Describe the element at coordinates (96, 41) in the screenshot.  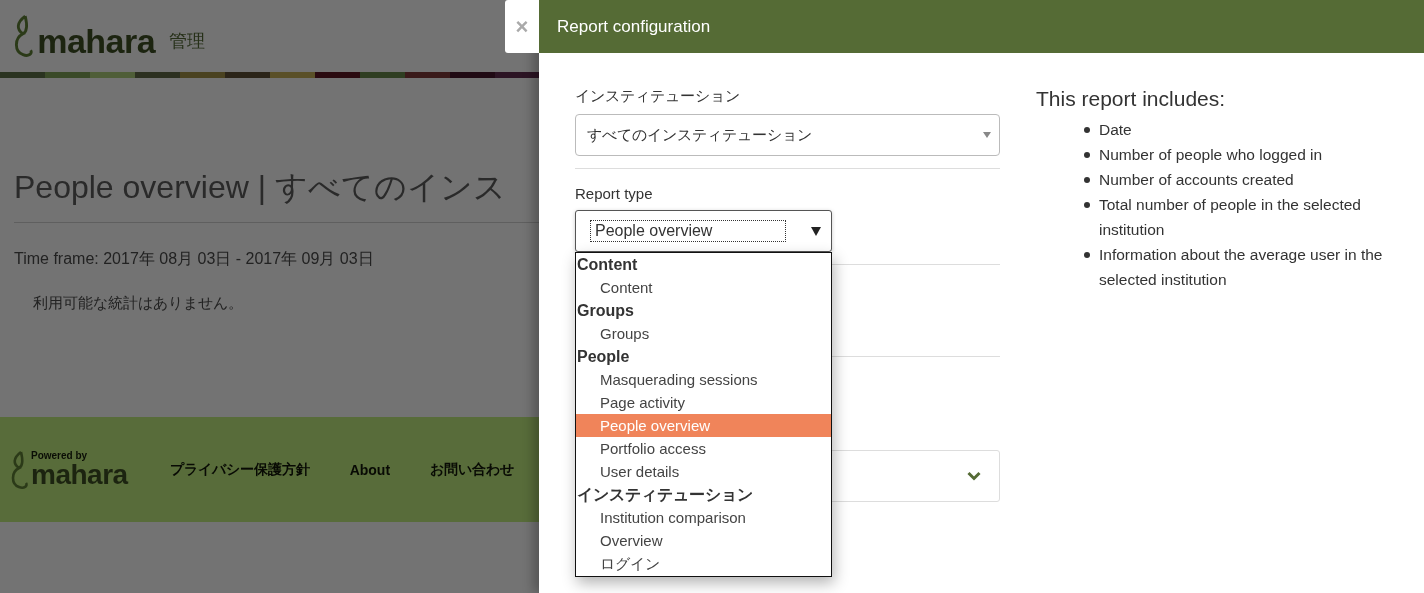
I see `logo-text: mahara` at that location.